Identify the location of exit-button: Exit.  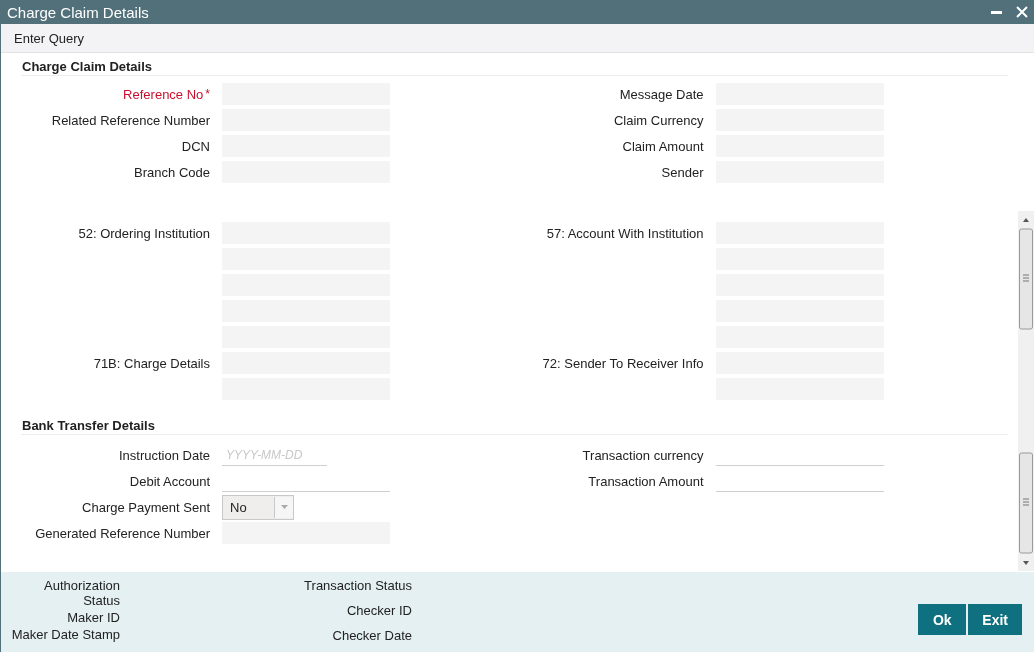
(995, 619).